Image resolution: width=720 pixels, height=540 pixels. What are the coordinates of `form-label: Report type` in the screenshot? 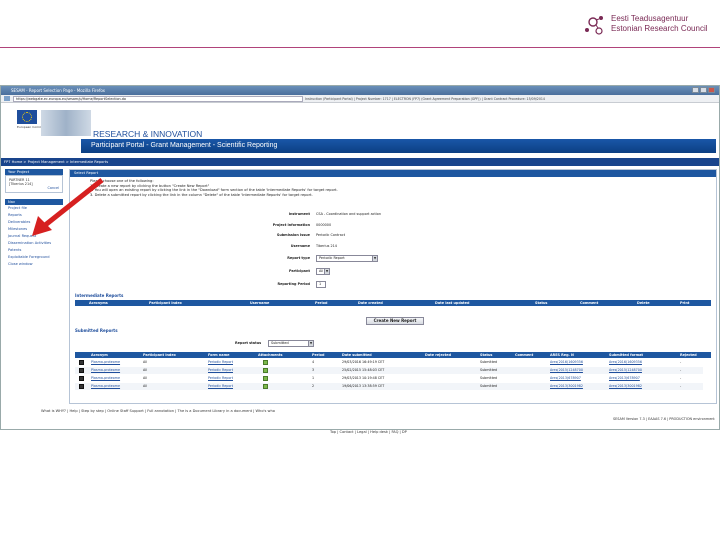 It's located at (298, 258).